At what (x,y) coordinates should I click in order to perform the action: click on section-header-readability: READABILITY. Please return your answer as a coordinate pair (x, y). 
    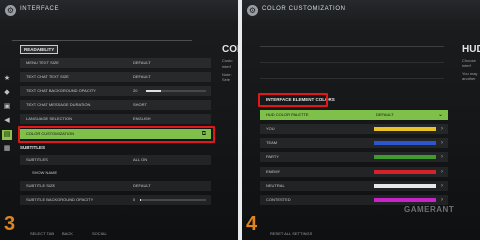
    Looking at the image, I should click on (39, 49).